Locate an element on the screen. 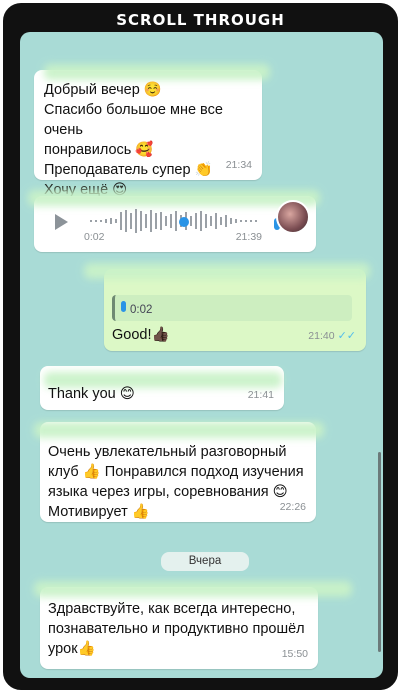  message-line: Добрый вечер ☺️ is located at coordinates (103, 90).